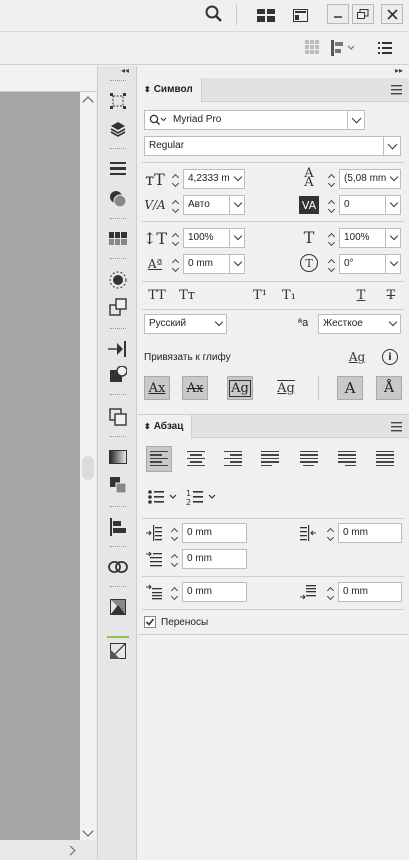 The width and height of the screenshot is (409, 860). Describe the element at coordinates (370, 238) in the screenshot. I see `horizontal-scale-input: 100%` at that location.